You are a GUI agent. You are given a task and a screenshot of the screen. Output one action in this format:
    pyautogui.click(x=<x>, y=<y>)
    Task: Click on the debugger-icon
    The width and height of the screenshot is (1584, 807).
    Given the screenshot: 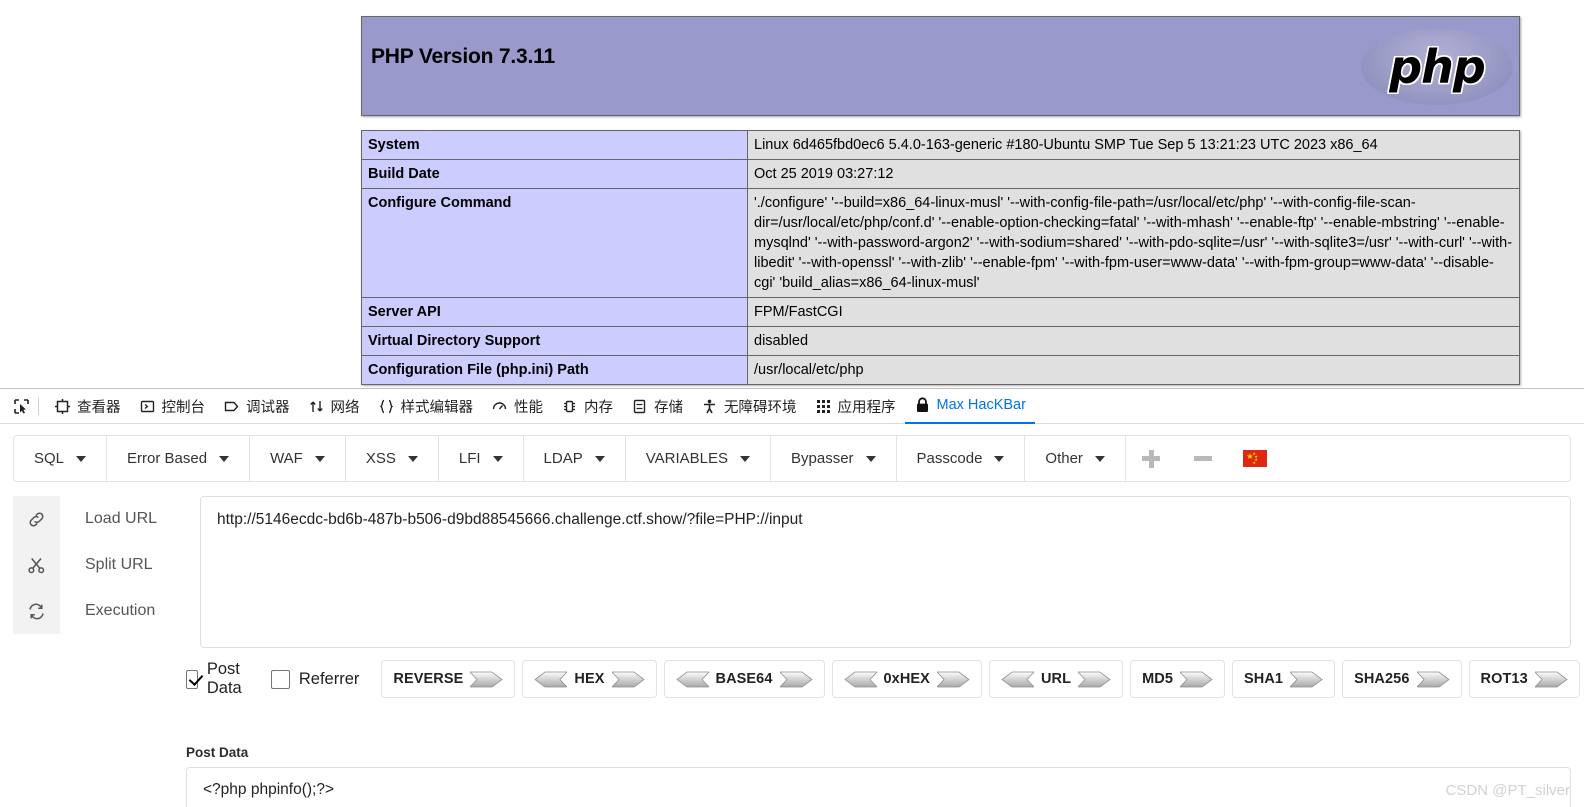 What is the action you would take?
    pyautogui.click(x=231, y=406)
    